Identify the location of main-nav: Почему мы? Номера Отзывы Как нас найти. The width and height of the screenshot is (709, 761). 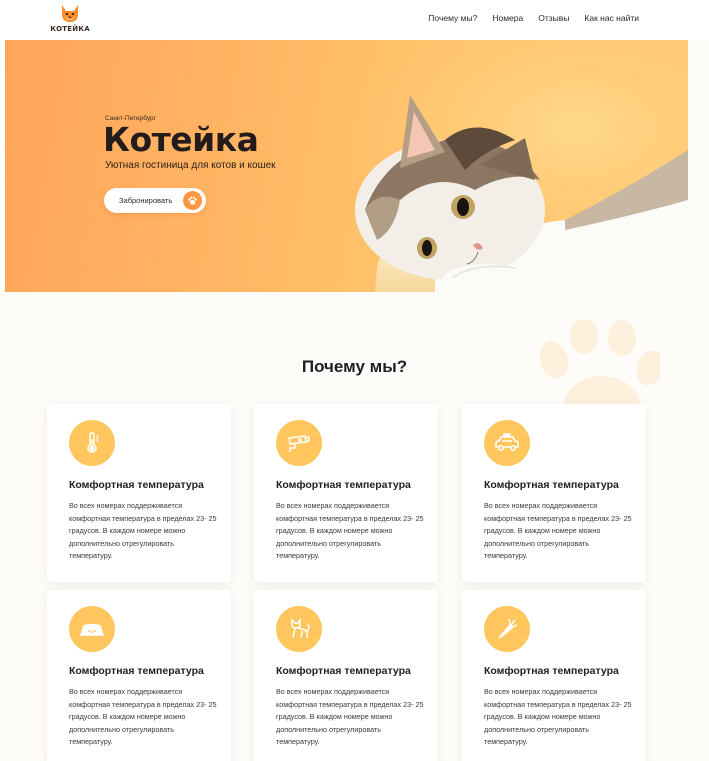
(533, 18).